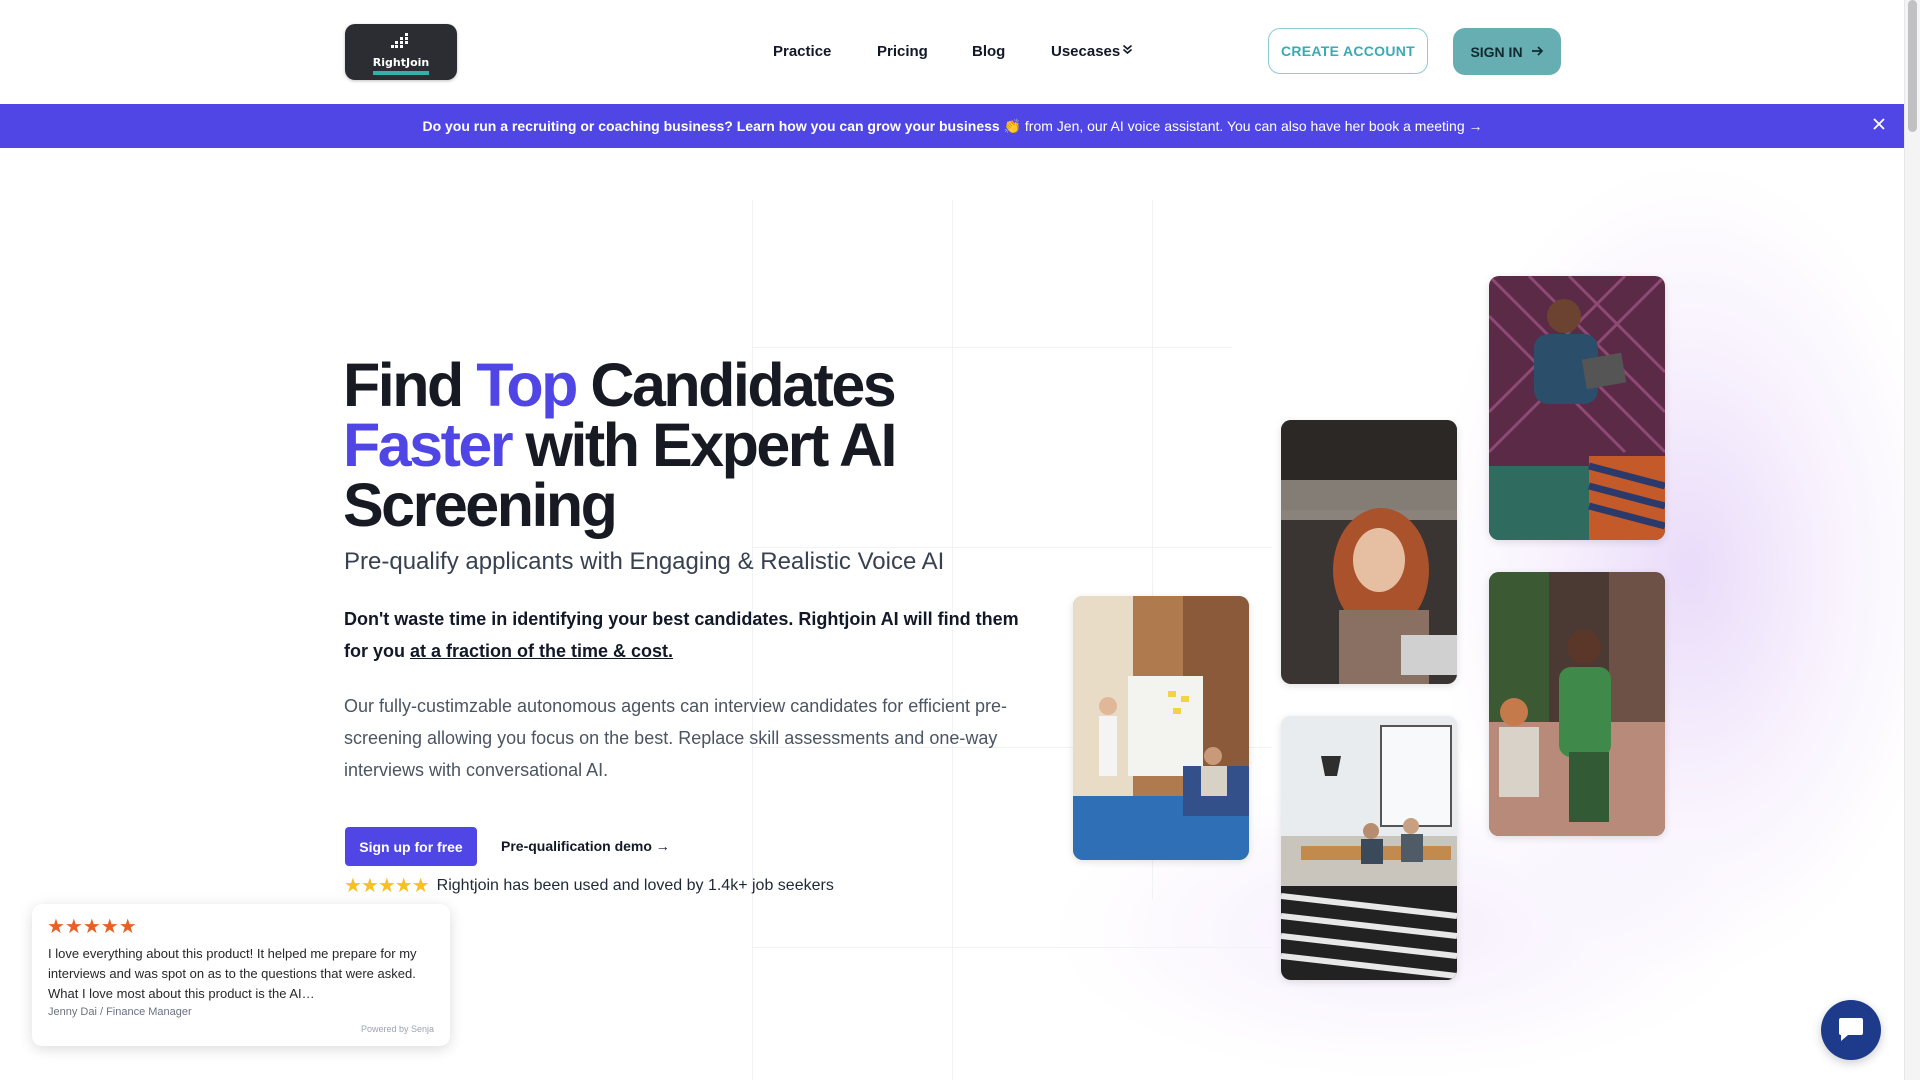 The height and width of the screenshot is (1080, 1920). What do you see at coordinates (541, 651) in the screenshot?
I see `lead-underlined-link: at a fraction of the time & cost.` at bounding box center [541, 651].